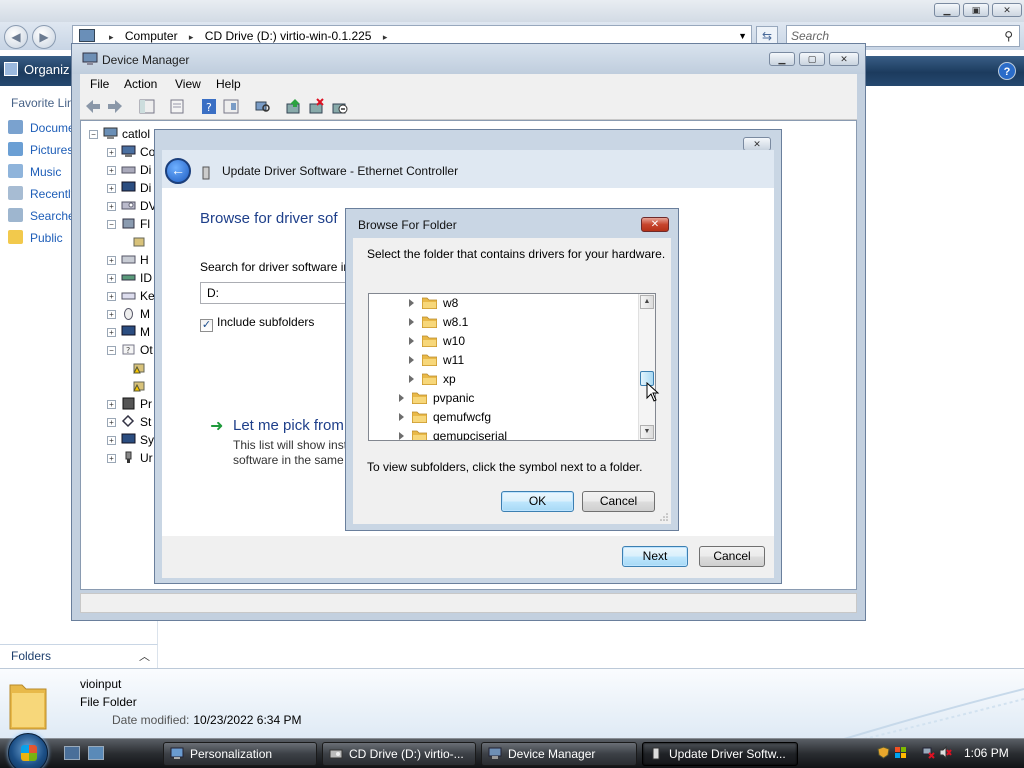 This screenshot has width=1024, height=768. I want to click on scan-hardware-icon, so click(263, 106).